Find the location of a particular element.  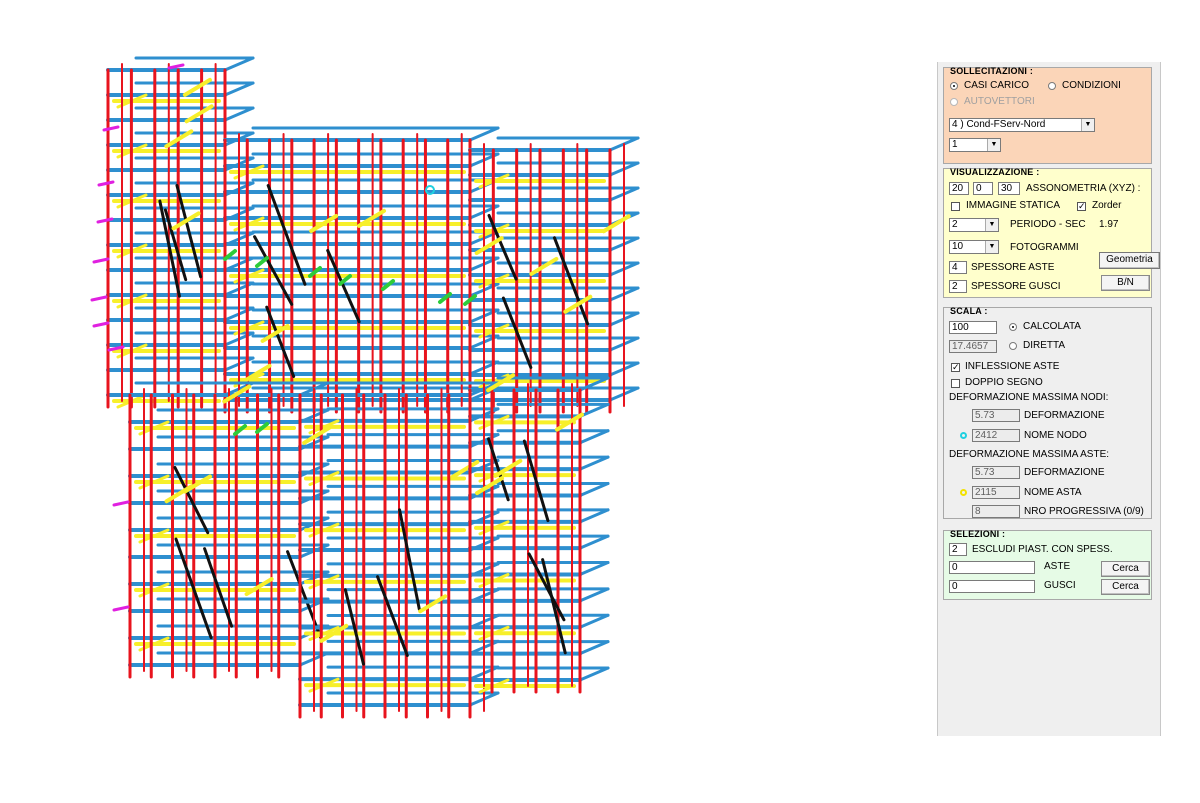

spessore-aste-label: SPESSORE ASTE is located at coordinates (1013, 267).